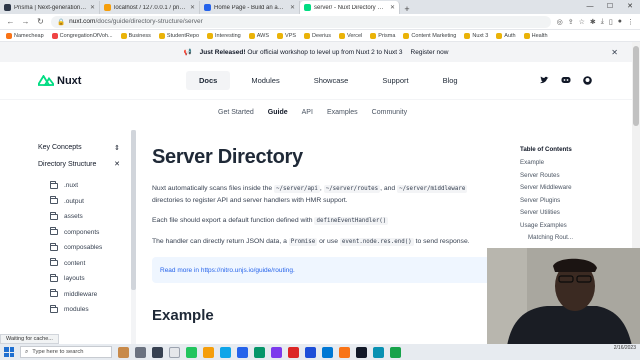 The height and width of the screenshot is (360, 640). I want to click on twitter-icon, so click(544, 80).